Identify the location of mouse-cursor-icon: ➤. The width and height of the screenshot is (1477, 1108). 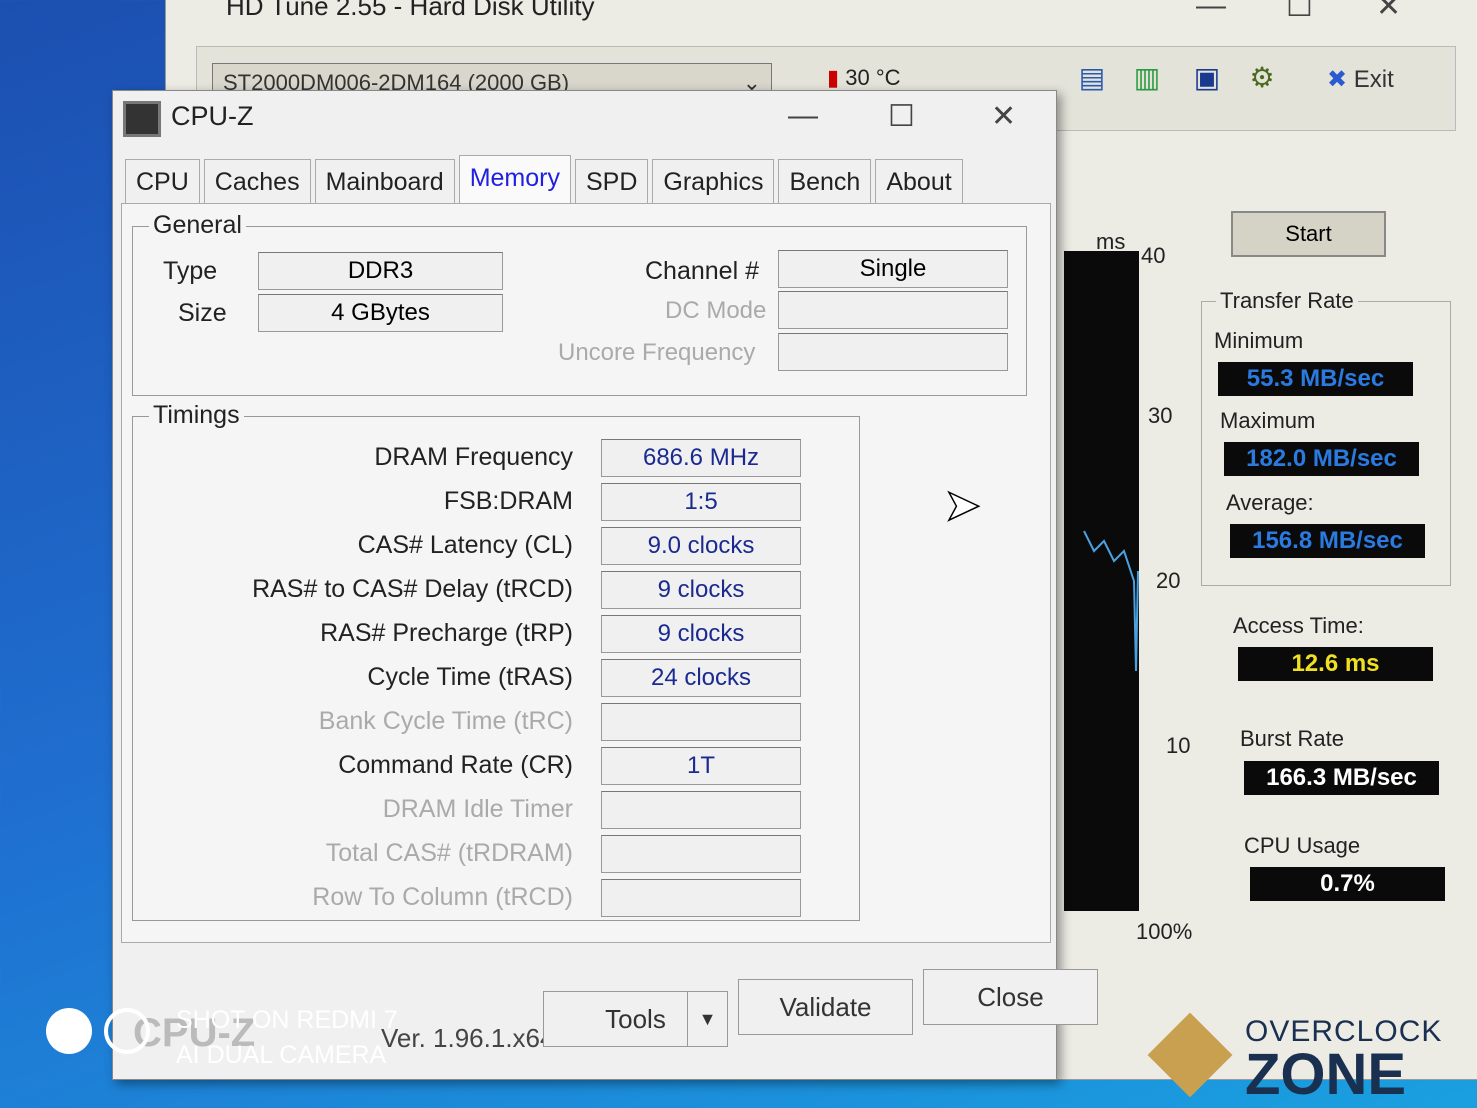
(962, 505).